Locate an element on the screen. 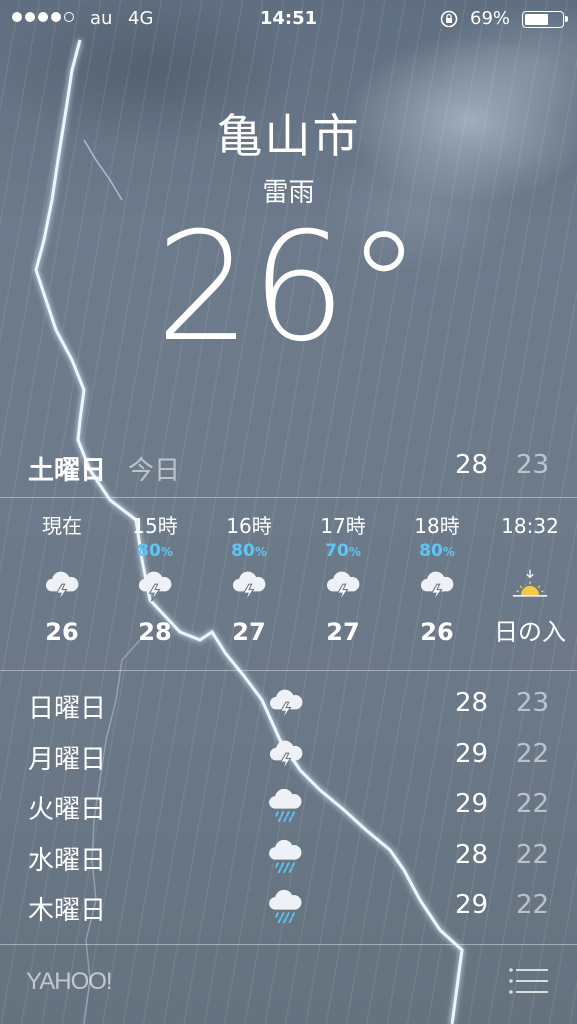  city-name: 亀山市 is located at coordinates (288, 136).